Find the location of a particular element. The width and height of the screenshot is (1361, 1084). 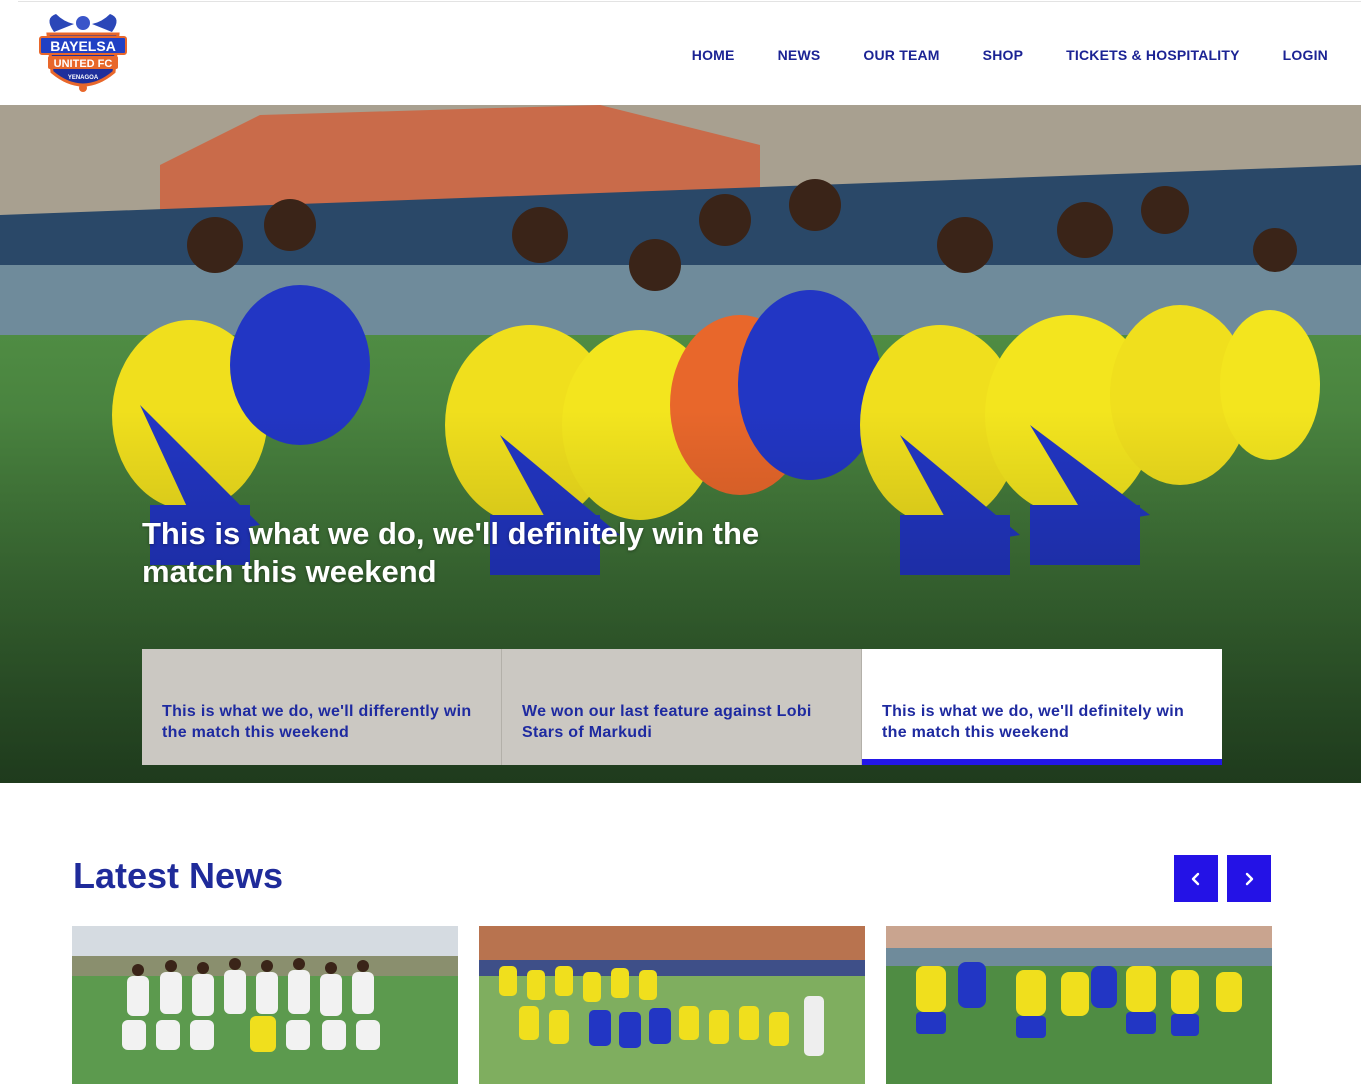

team-training-photo is located at coordinates (1079, 1005).